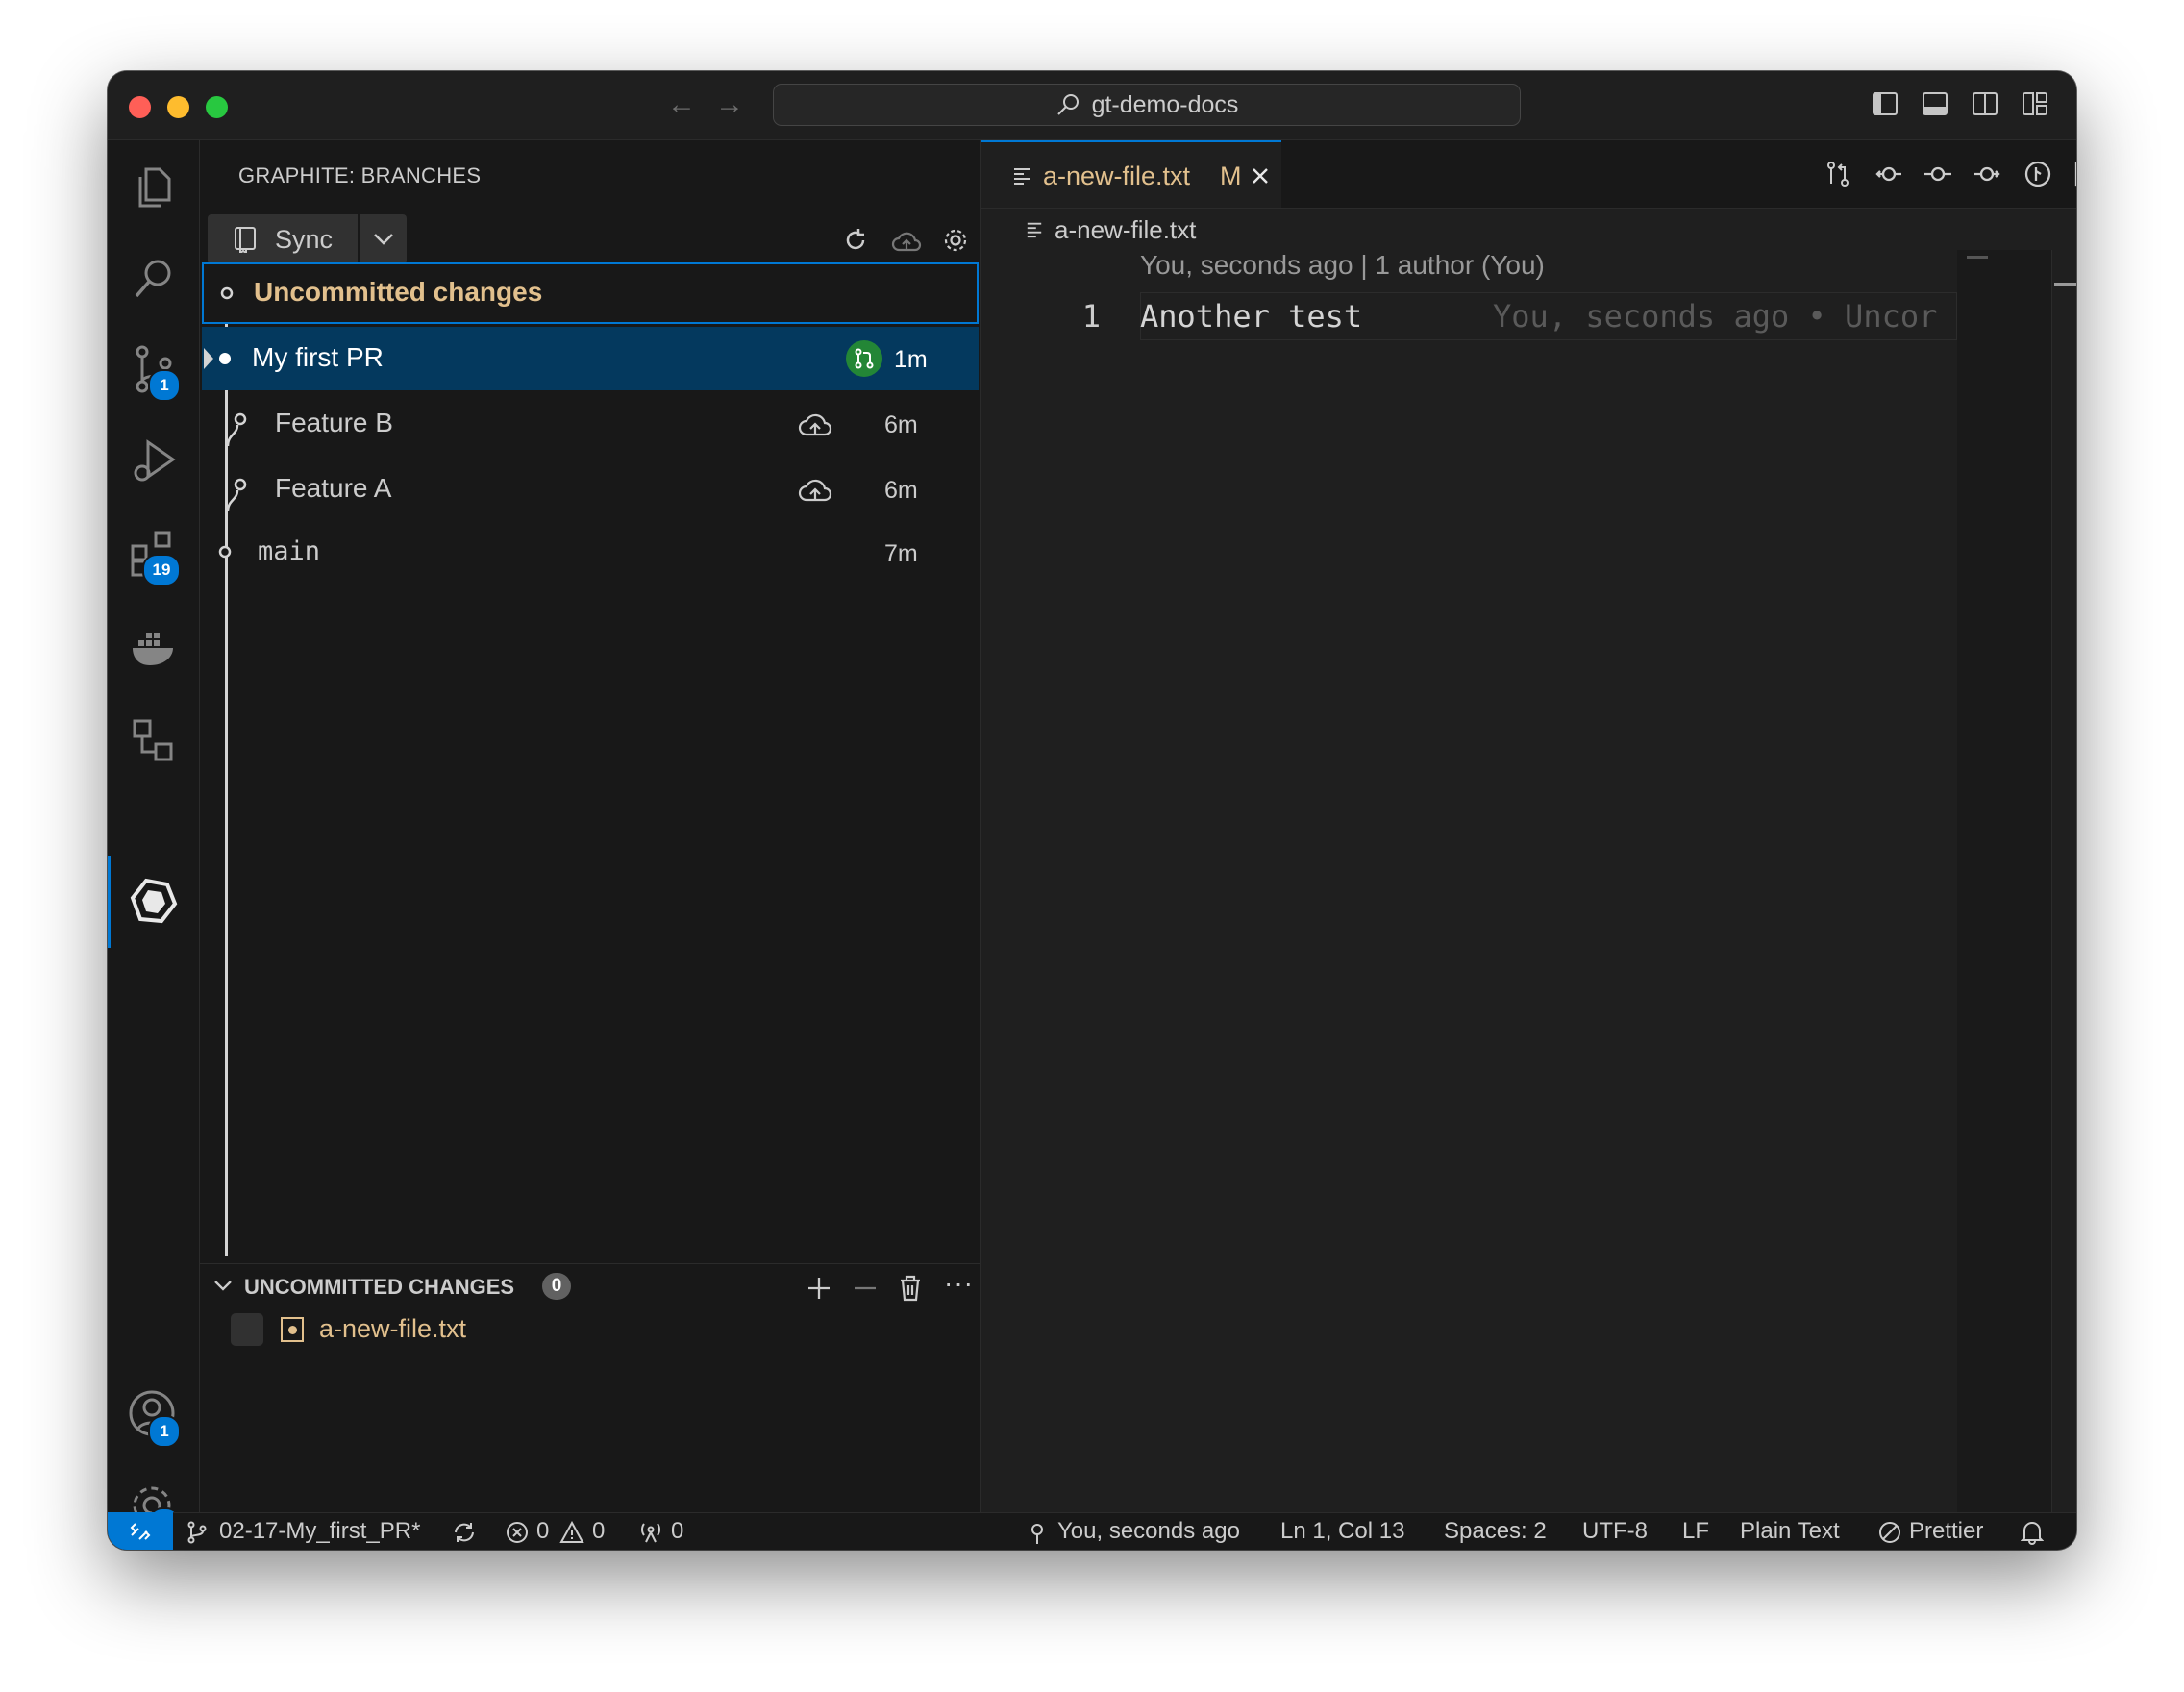  What do you see at coordinates (591, 358) in the screenshot?
I see `branch-row-my-first-pr: My first PR 1m` at bounding box center [591, 358].